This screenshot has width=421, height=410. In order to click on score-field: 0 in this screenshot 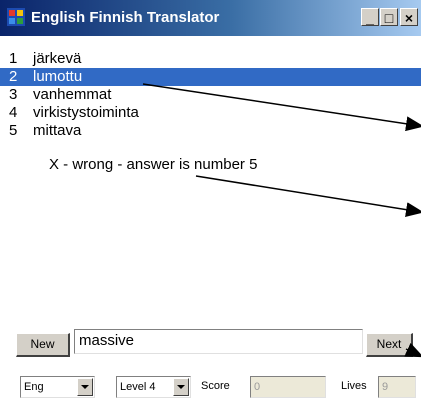, I will do `click(288, 387)`.